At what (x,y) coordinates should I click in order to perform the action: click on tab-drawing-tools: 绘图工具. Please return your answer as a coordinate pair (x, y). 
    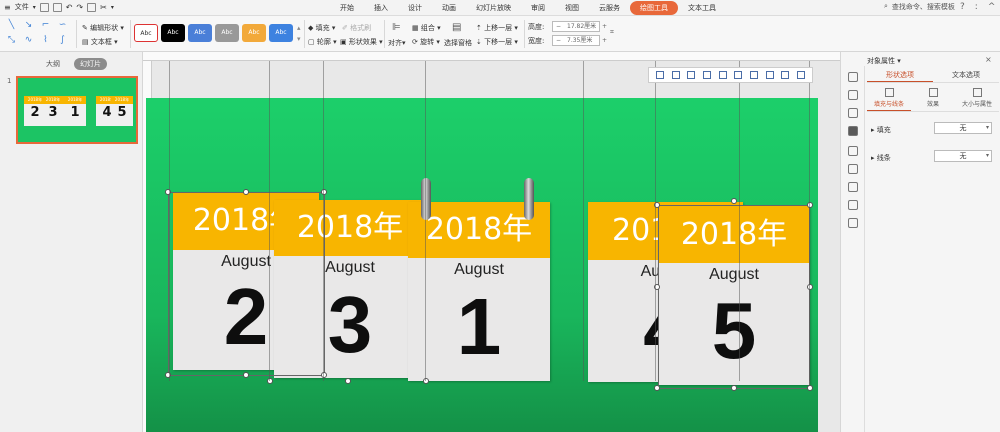
    Looking at the image, I should click on (654, 8).